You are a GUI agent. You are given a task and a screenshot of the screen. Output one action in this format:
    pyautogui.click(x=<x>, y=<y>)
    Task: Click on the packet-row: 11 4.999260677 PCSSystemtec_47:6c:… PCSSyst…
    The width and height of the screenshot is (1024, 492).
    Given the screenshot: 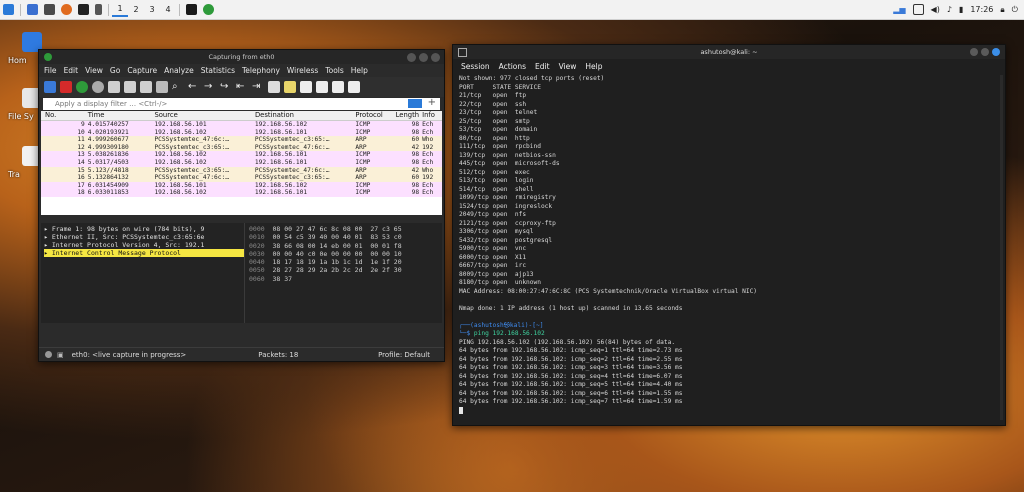 What is the action you would take?
    pyautogui.click(x=241, y=140)
    